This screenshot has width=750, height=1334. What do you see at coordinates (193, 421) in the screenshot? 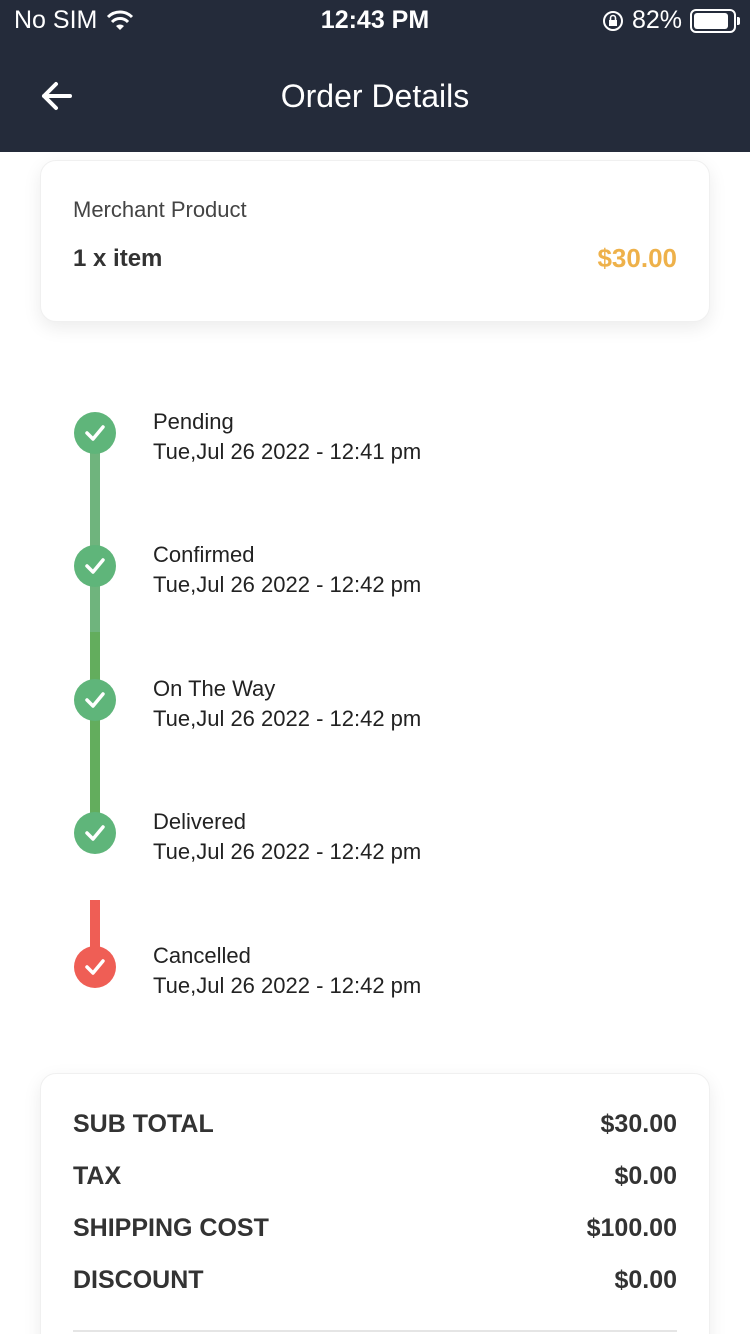
I see `step-status: Pending` at bounding box center [193, 421].